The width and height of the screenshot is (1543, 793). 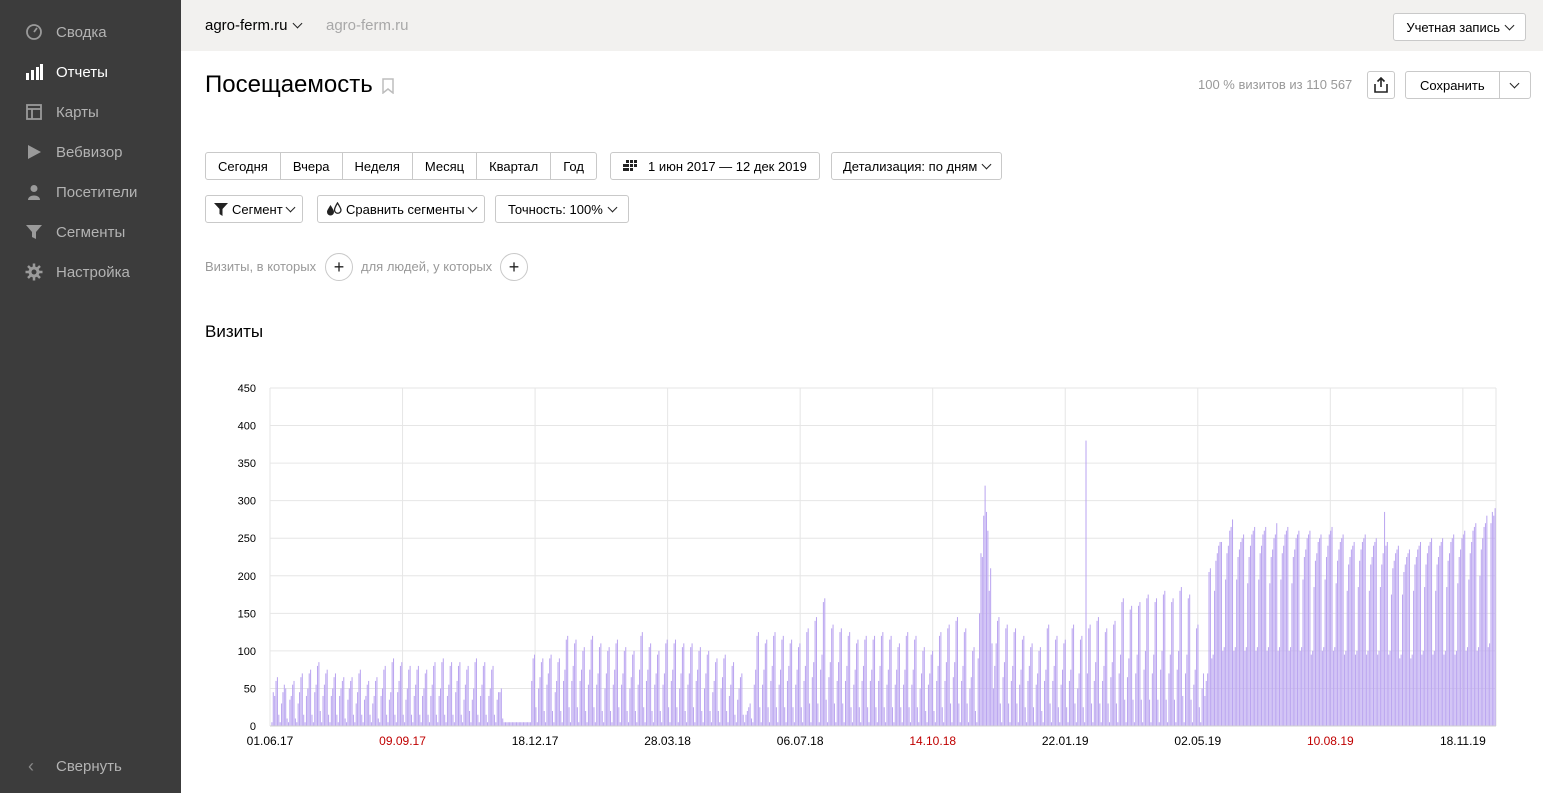 I want to click on save-button: Сохранить, so click(x=1453, y=85).